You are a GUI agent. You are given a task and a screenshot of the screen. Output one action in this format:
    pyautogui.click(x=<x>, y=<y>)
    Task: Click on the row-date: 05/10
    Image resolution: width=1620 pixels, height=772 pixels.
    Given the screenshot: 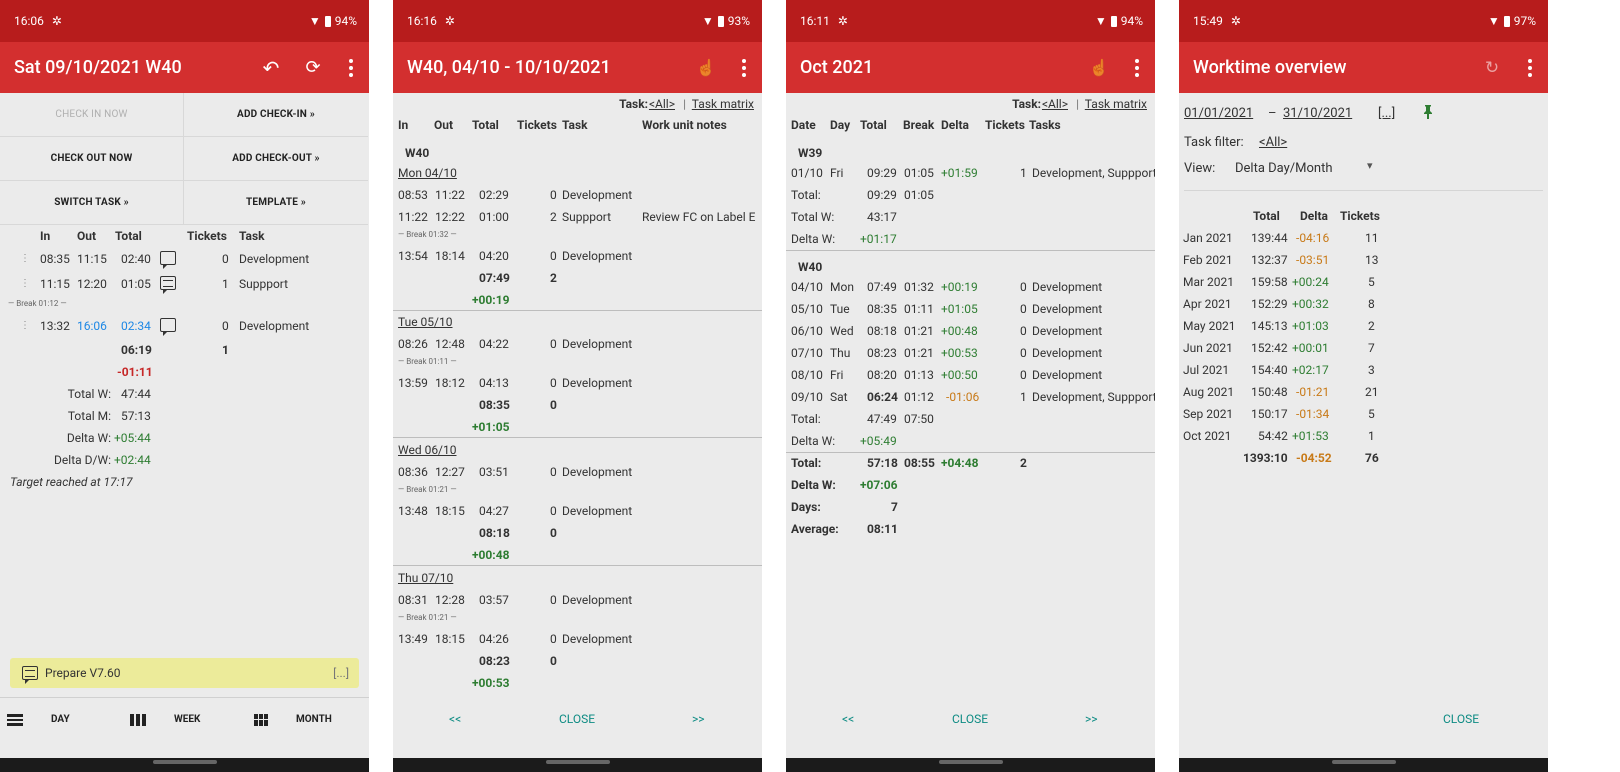 What is the action you would take?
    pyautogui.click(x=807, y=309)
    